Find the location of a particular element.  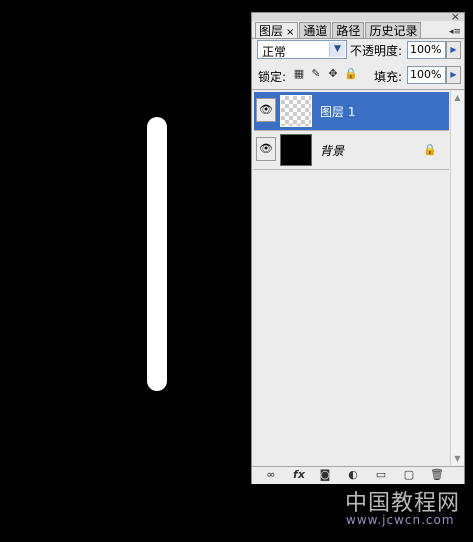

layers-scrollbar: ▲ ▼ is located at coordinates (457, 278).